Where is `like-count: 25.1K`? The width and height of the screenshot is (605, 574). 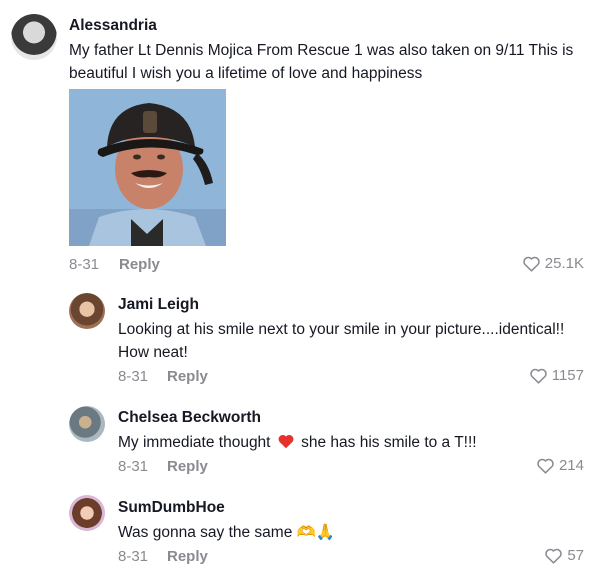 like-count: 25.1K is located at coordinates (564, 263).